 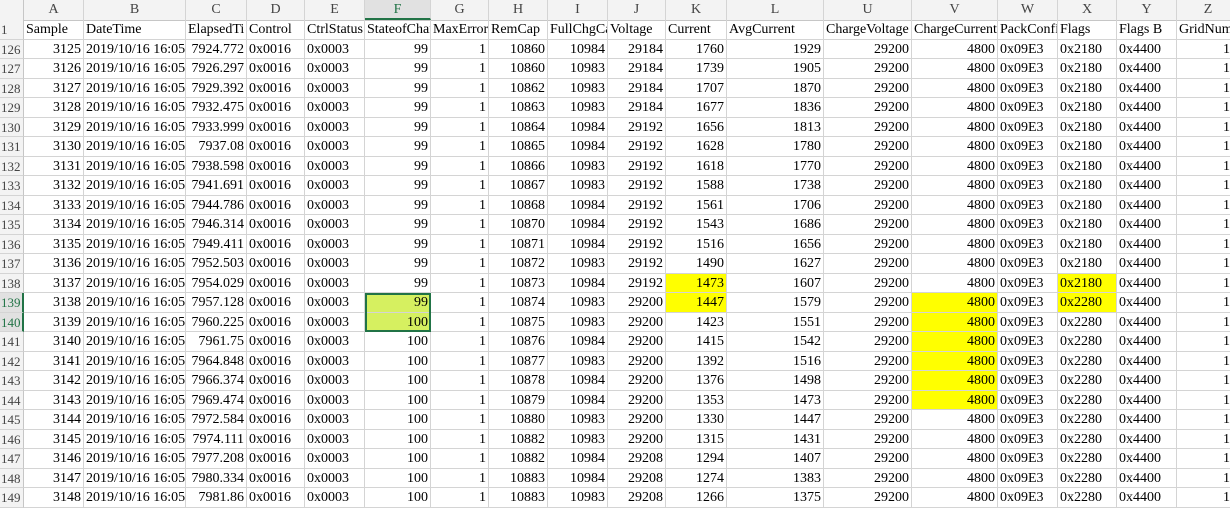 I want to click on table-cell: 7941.691, so click(x=216, y=186).